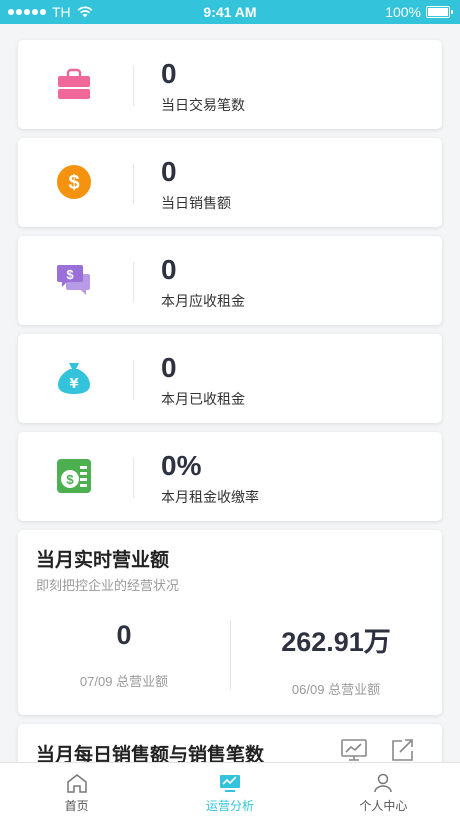 This screenshot has width=460, height=818. Describe the element at coordinates (230, 476) in the screenshot. I see `stat-card-collection-rate: $ 0% 本月租金收缴率` at that location.